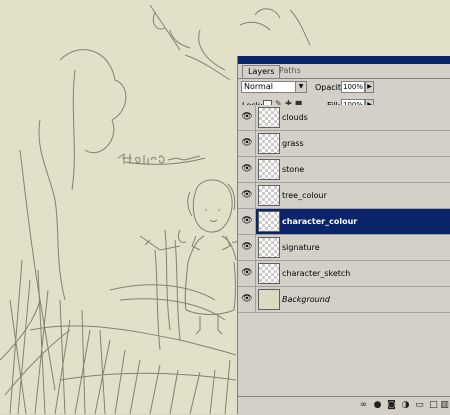 The image size is (450, 415). Describe the element at coordinates (306, 299) in the screenshot. I see `layer-name: Background` at that location.